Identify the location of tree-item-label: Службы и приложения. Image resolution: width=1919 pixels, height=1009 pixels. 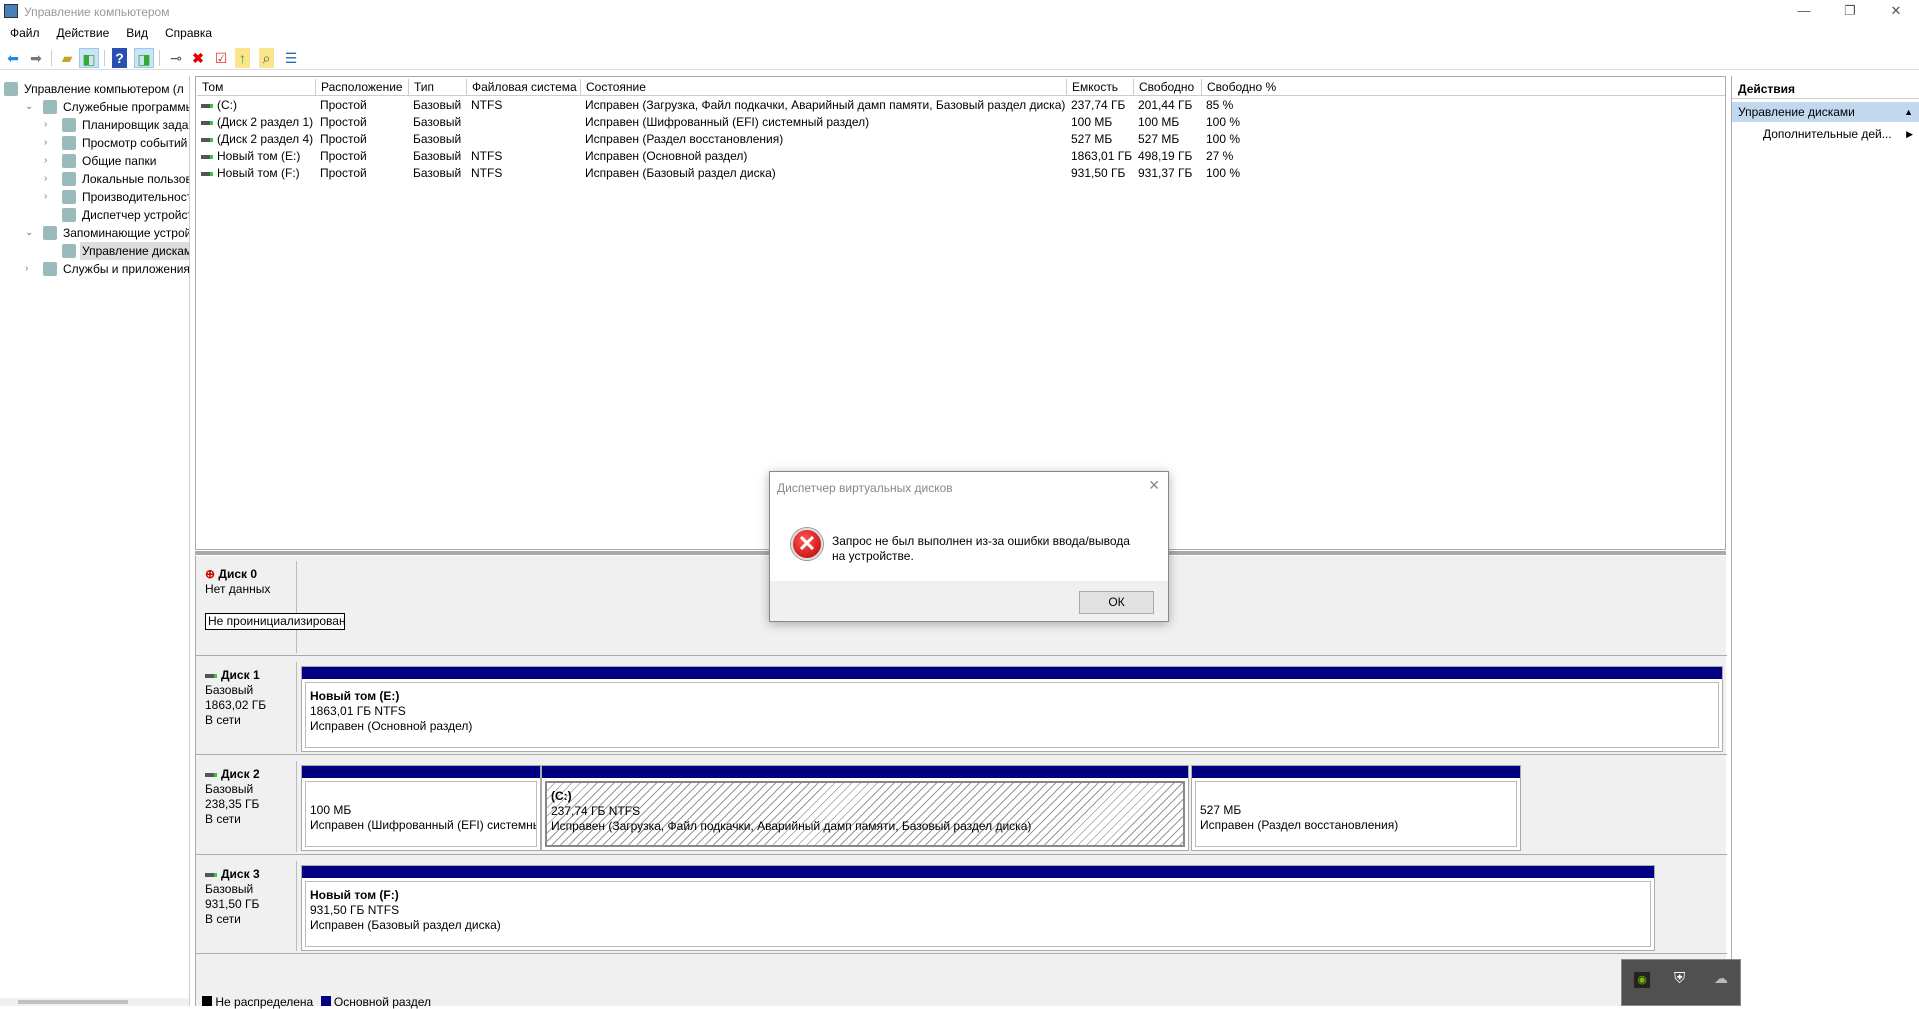
(126, 269).